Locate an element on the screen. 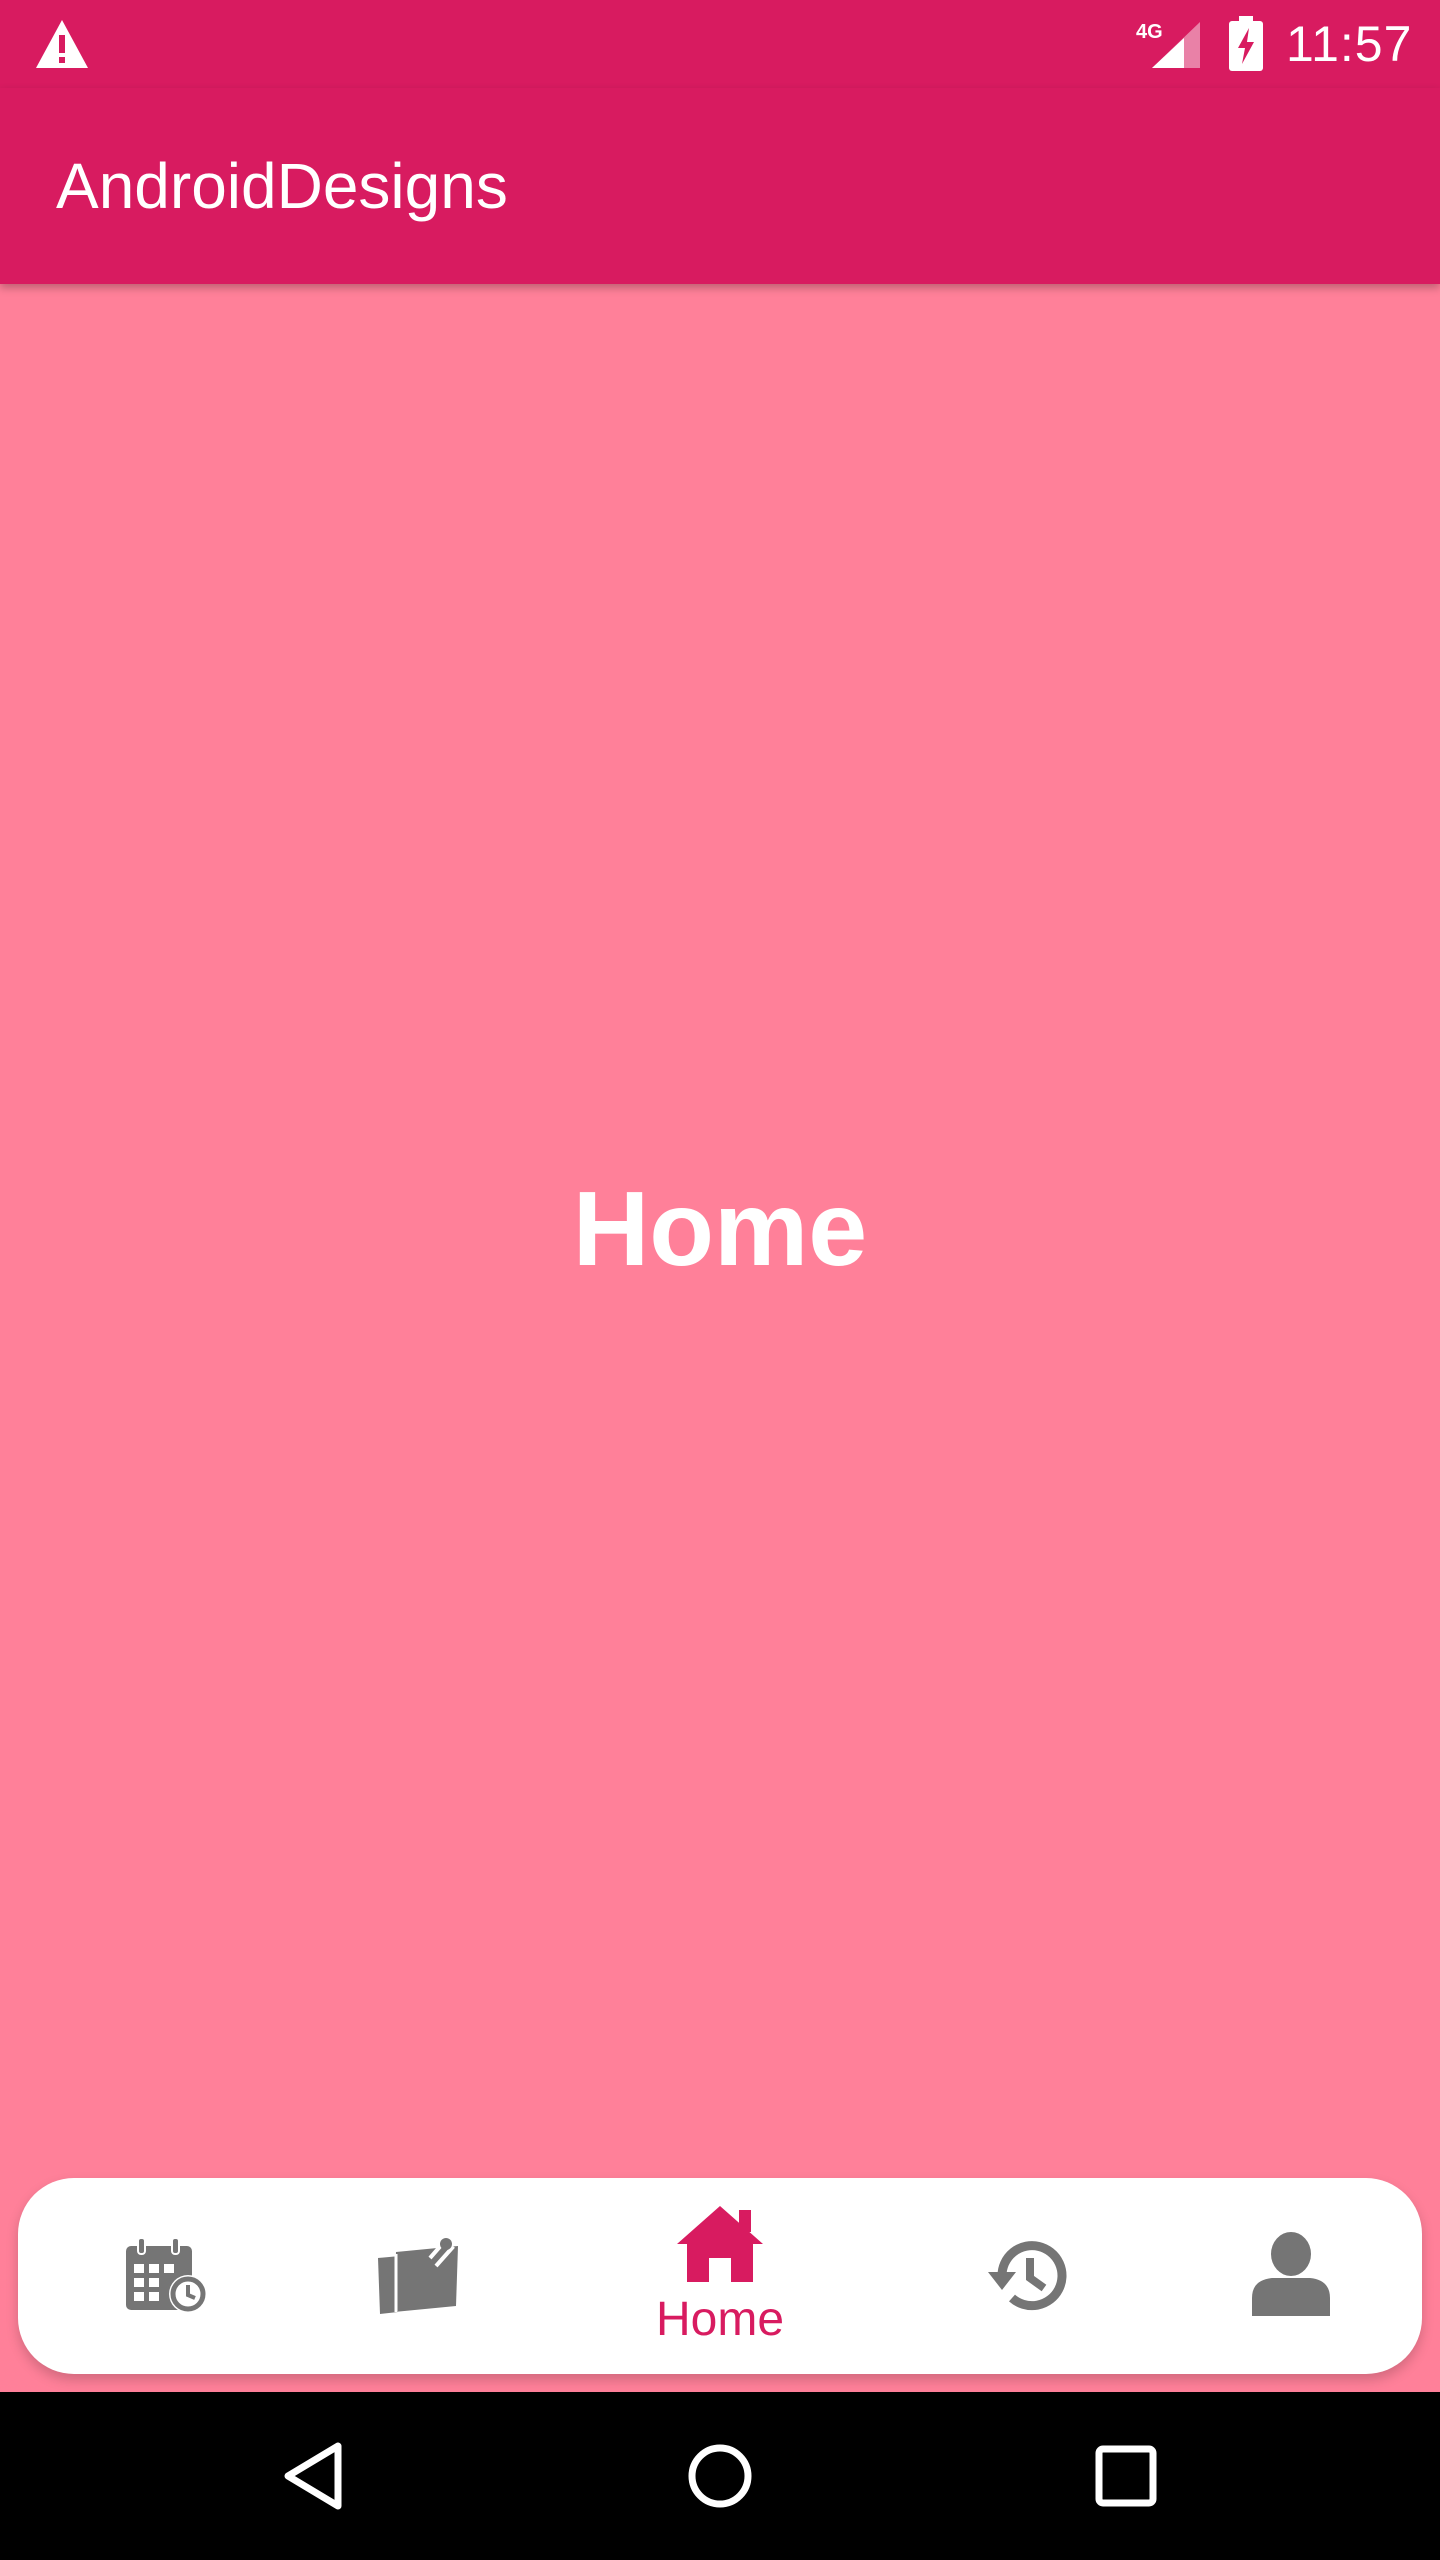 Image resolution: width=1440 pixels, height=2560 pixels. bottom-navigation: Home is located at coordinates (720, 2276).